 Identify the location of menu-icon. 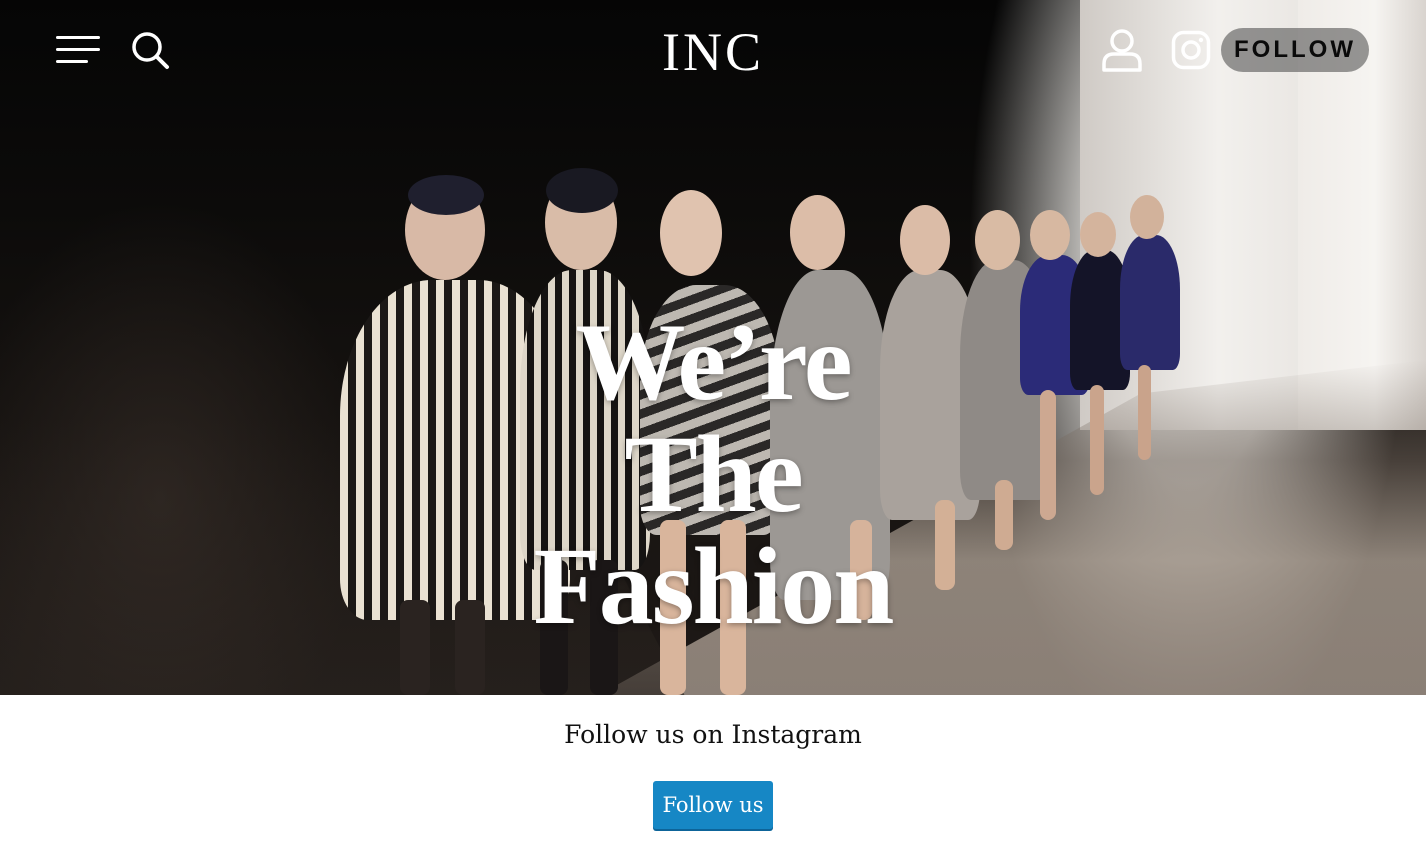
(78, 50).